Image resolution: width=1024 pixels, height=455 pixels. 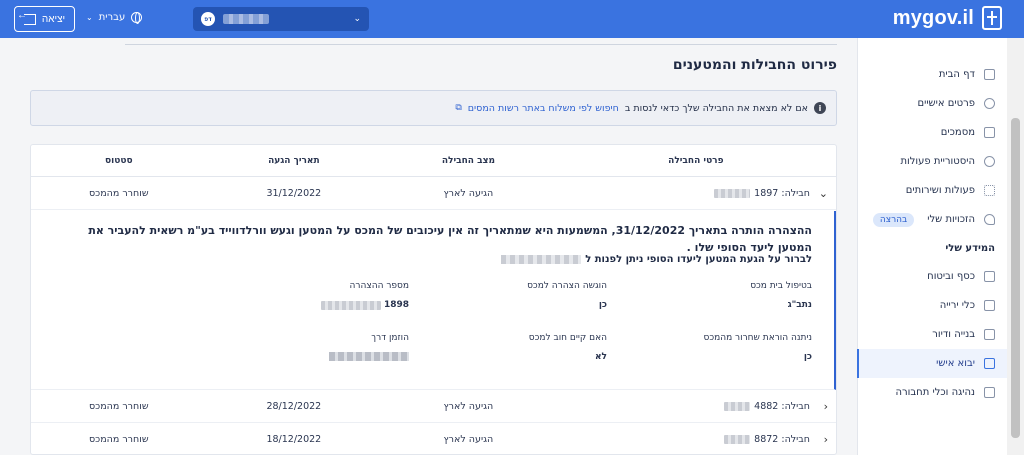 What do you see at coordinates (932, 363) in the screenshot?
I see `sidebar-item-personal-import: יבוא אישי` at bounding box center [932, 363].